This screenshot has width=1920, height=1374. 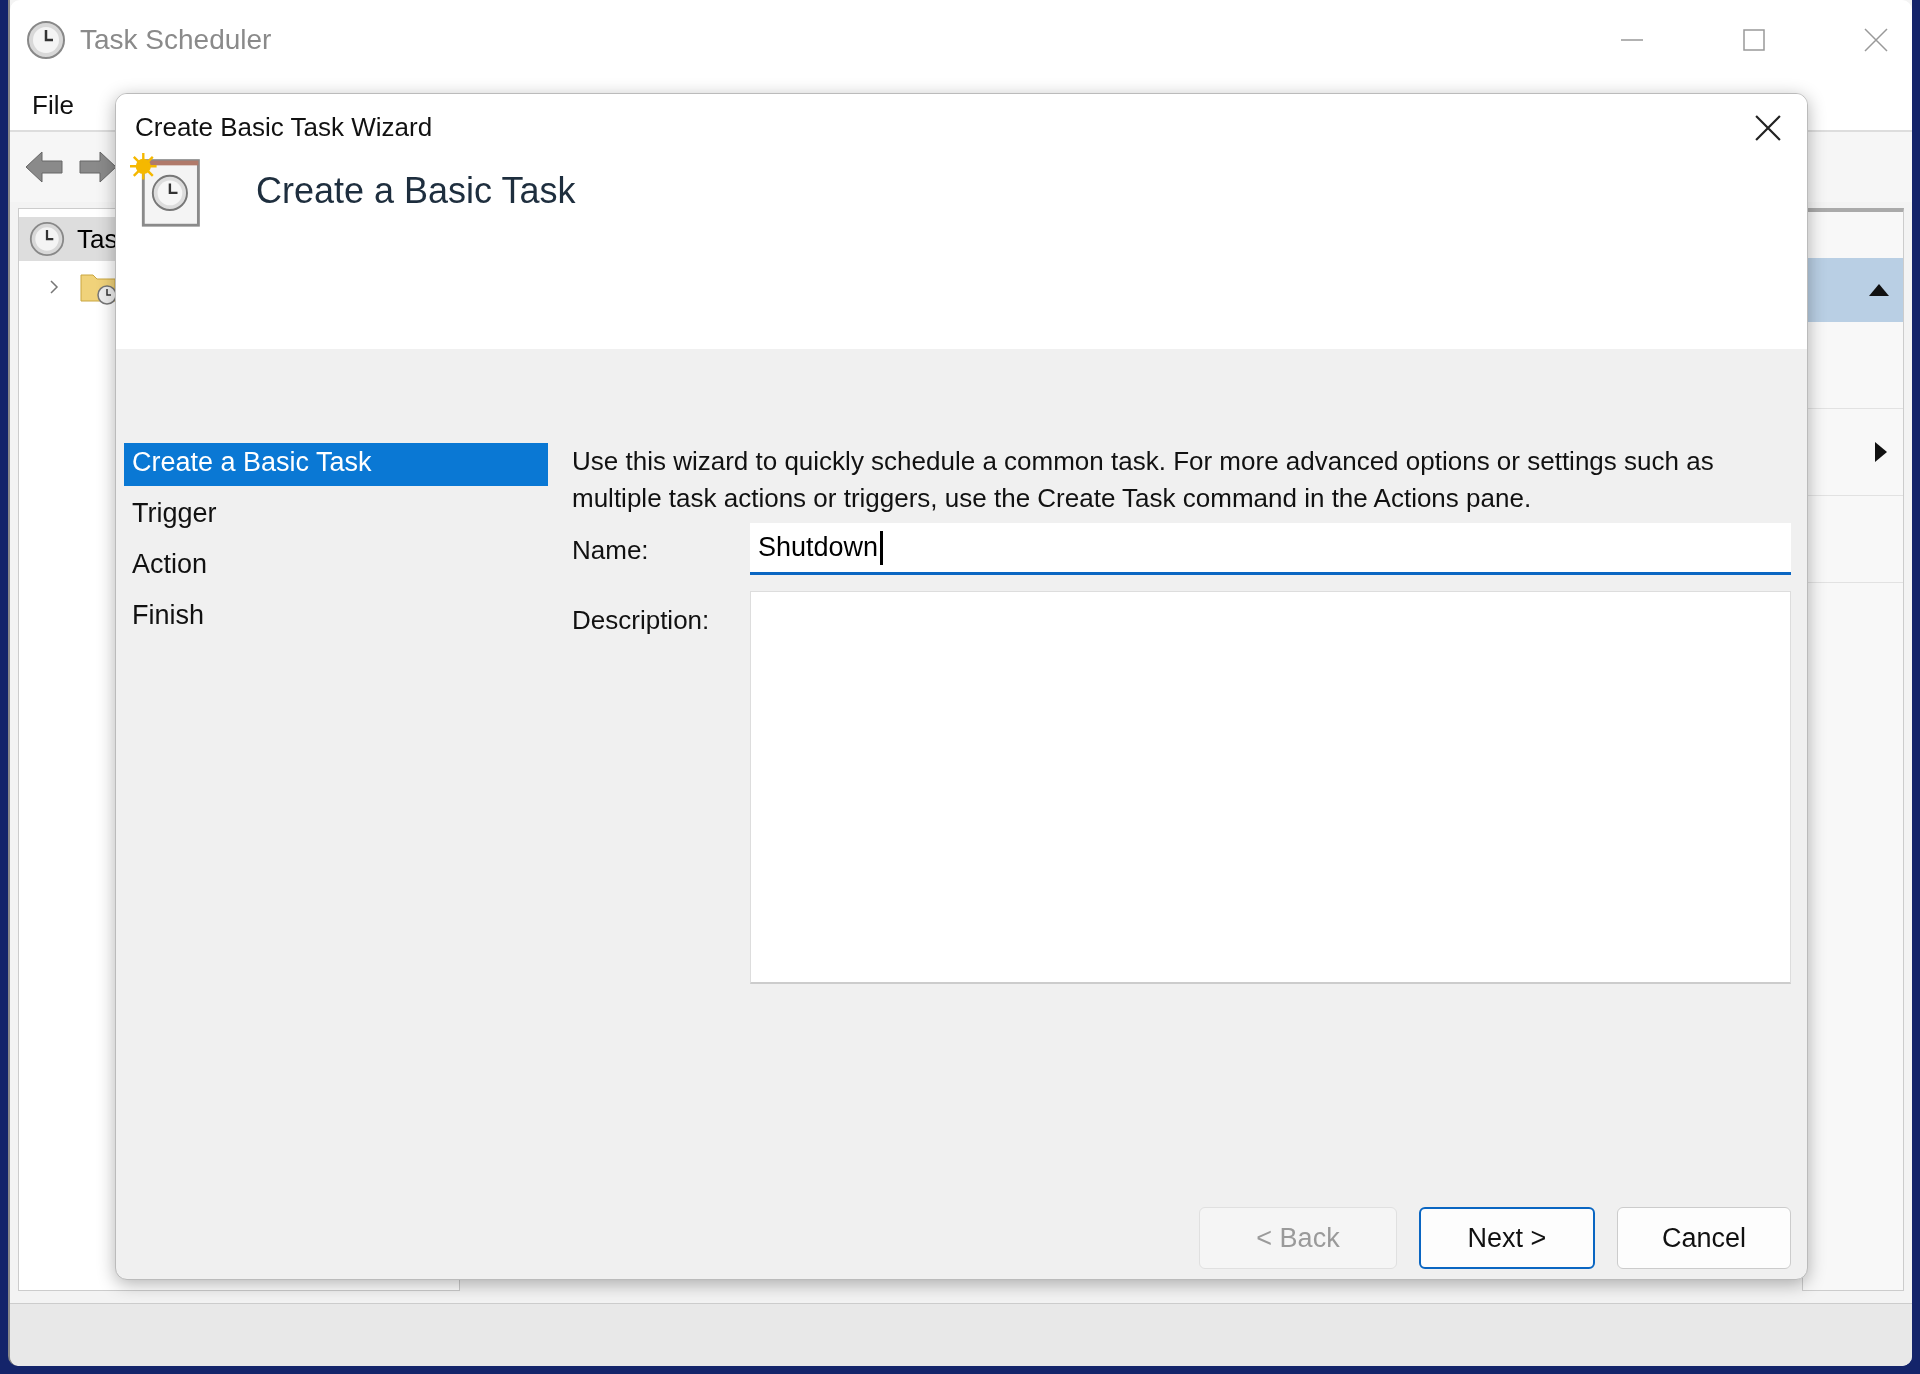 I want to click on wizard-step: Create a Basic Task, so click(x=336, y=464).